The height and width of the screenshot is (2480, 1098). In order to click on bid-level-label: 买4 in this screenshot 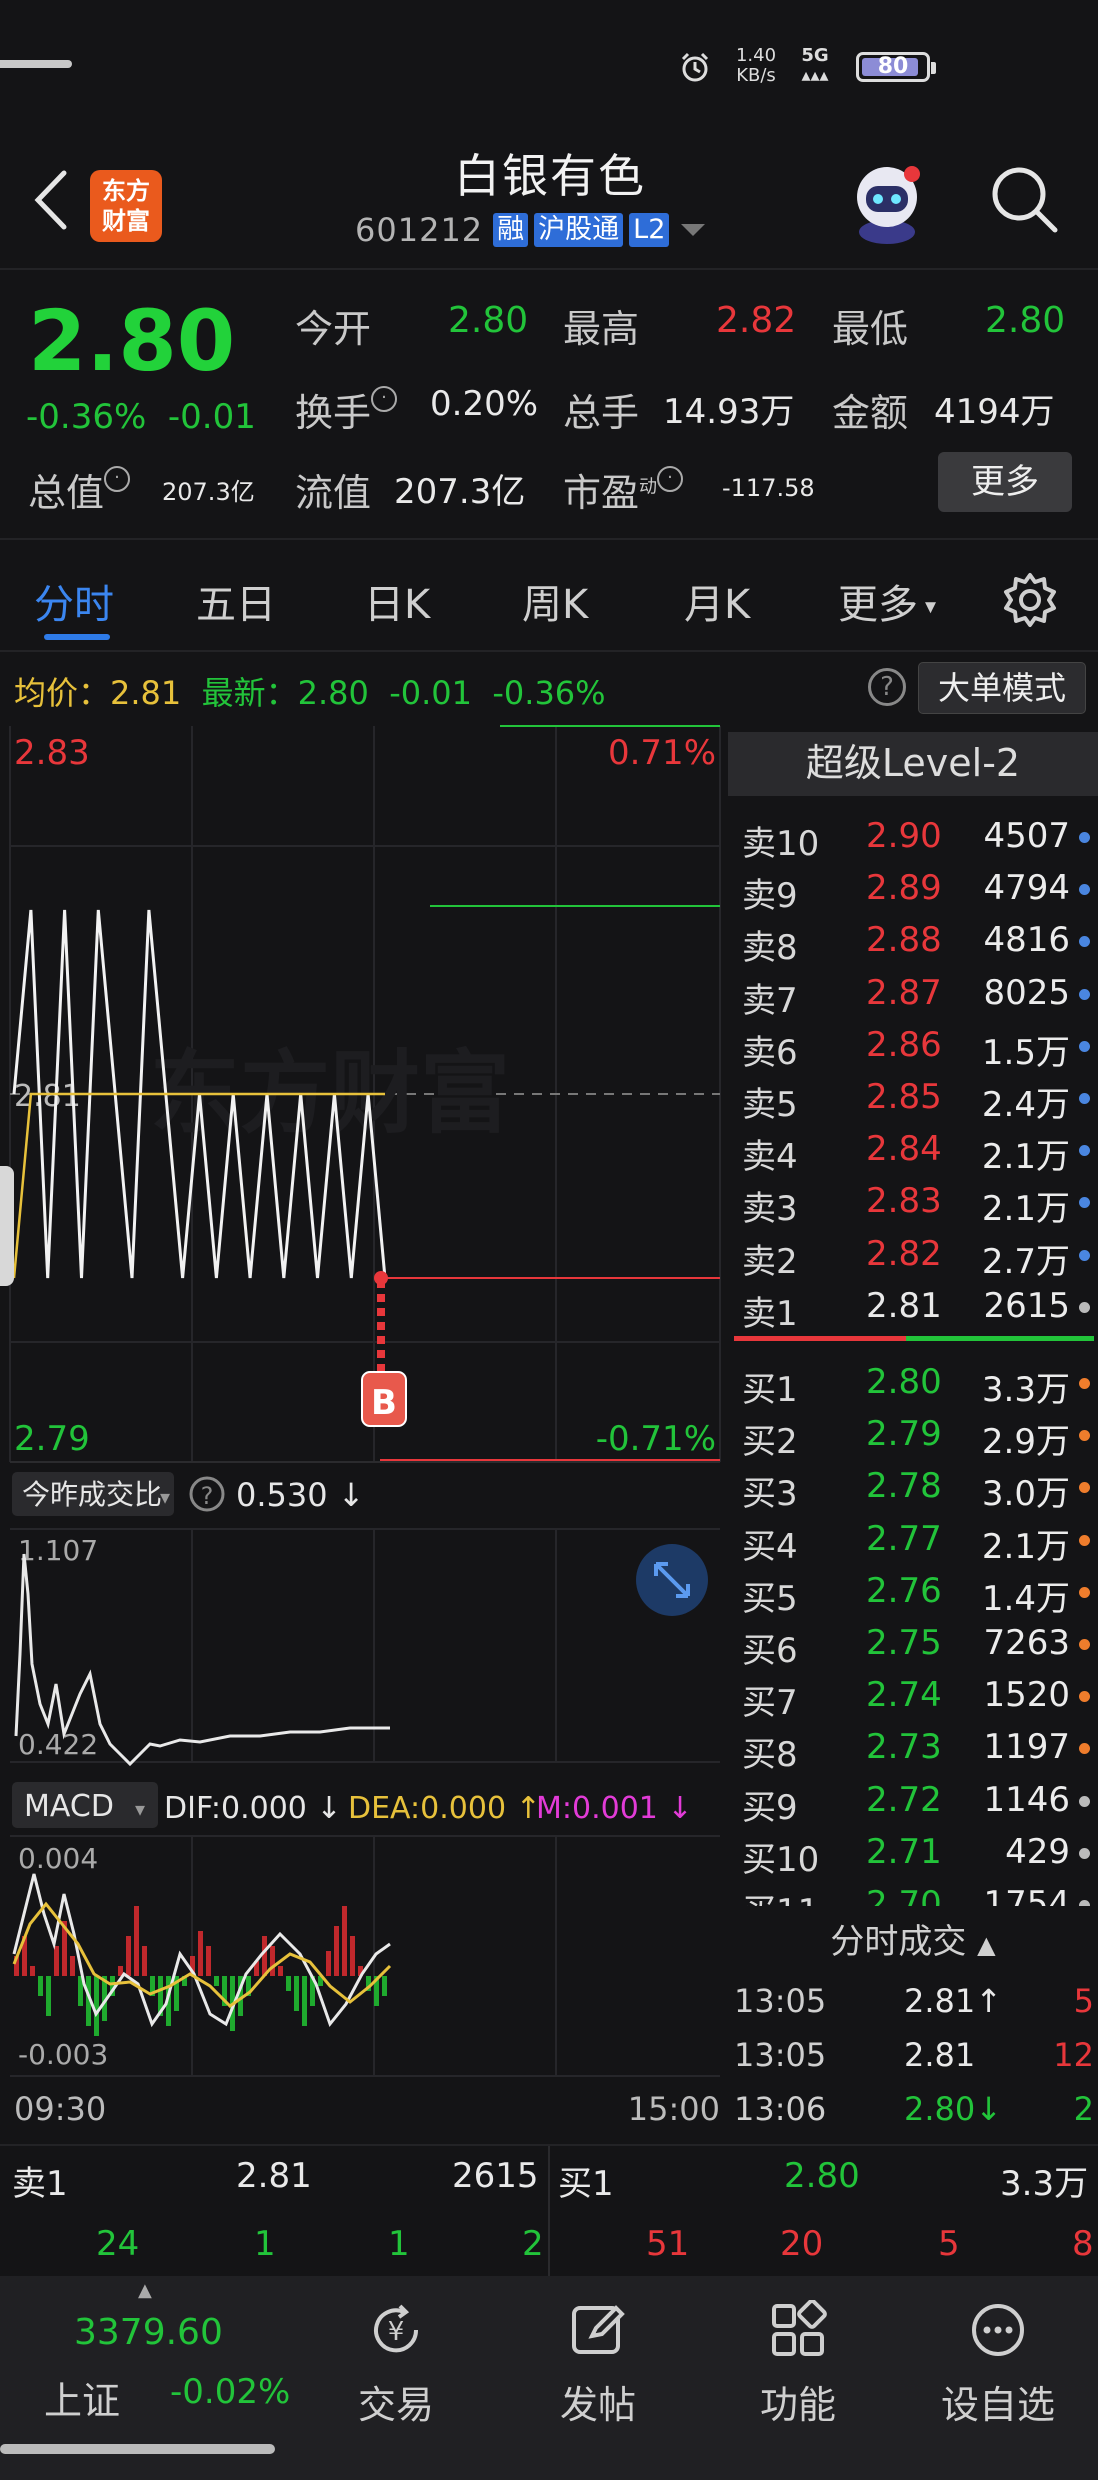, I will do `click(770, 1546)`.